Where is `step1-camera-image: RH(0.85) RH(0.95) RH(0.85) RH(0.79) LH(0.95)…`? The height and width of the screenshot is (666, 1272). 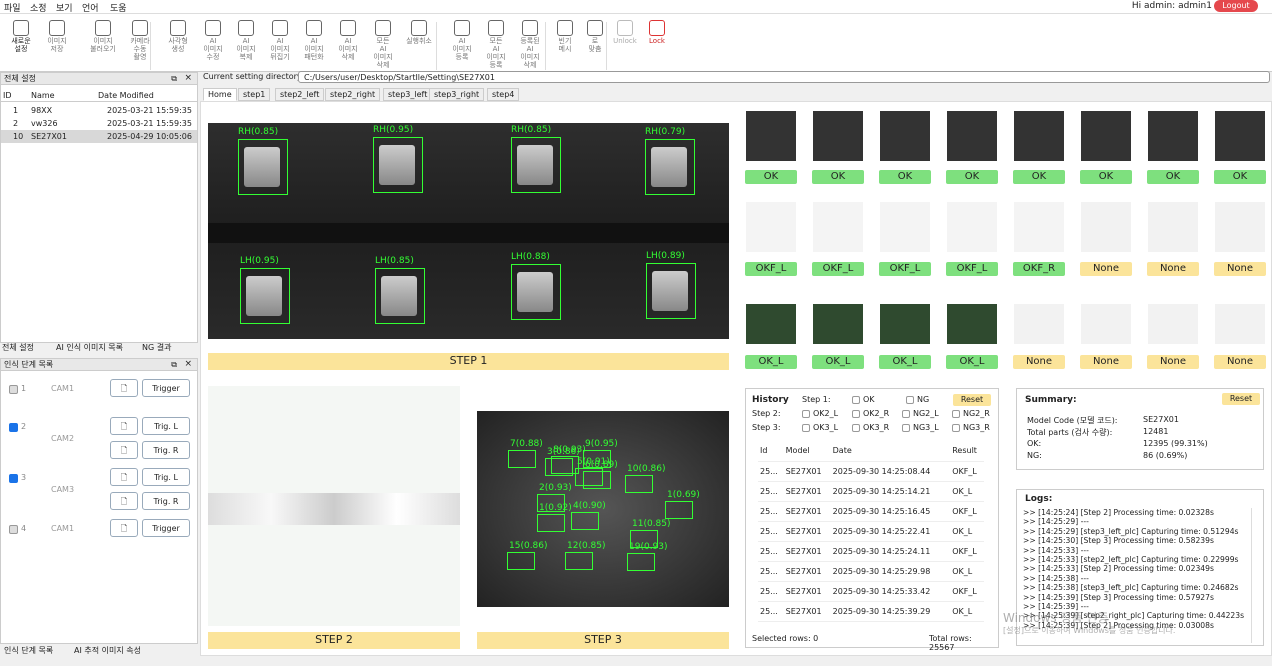
step1-camera-image: RH(0.85) RH(0.95) RH(0.85) RH(0.79) LH(0.95)… is located at coordinates (468, 231).